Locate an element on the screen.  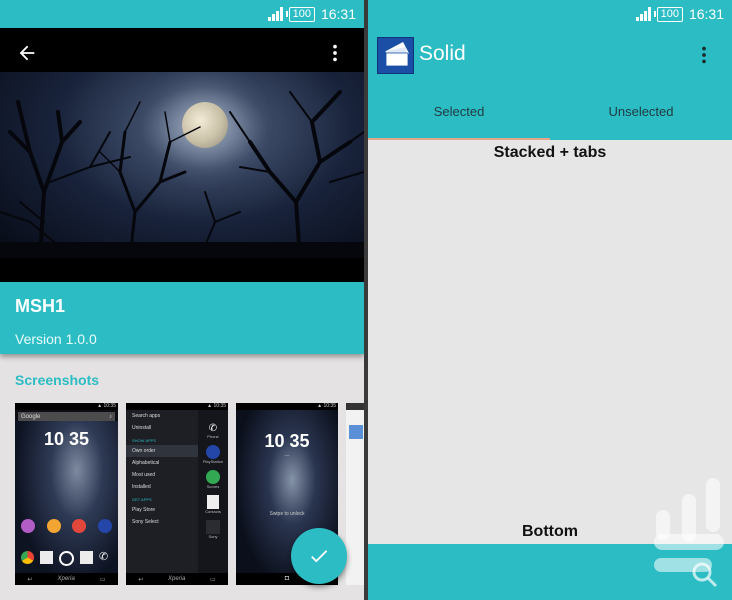
mic-icon: ♪ is located at coordinates (110, 416).